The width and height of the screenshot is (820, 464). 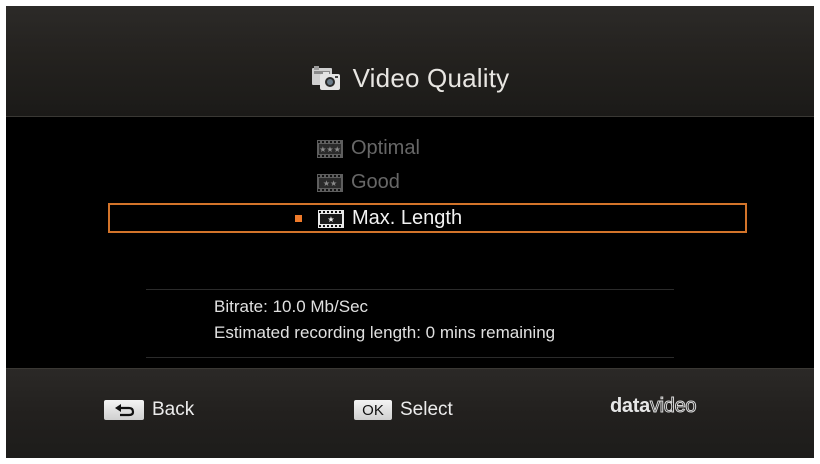 I want to click on camera-settings-icon, so click(x=325, y=78).